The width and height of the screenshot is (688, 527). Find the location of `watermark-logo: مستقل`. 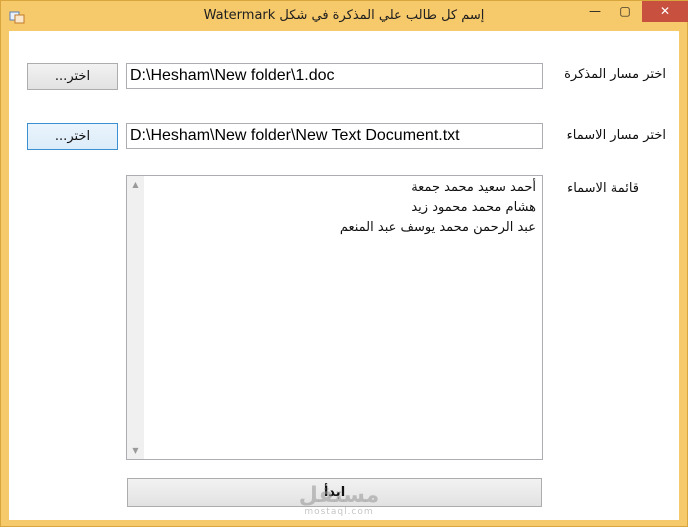

watermark-logo: مستقل is located at coordinates (339, 495).